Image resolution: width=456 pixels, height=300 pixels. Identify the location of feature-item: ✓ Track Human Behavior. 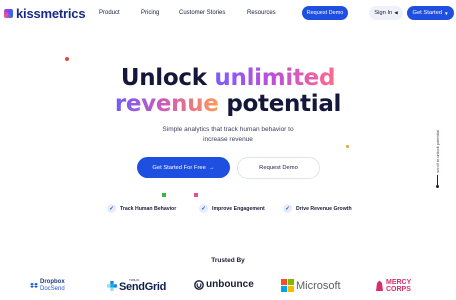
(141, 208).